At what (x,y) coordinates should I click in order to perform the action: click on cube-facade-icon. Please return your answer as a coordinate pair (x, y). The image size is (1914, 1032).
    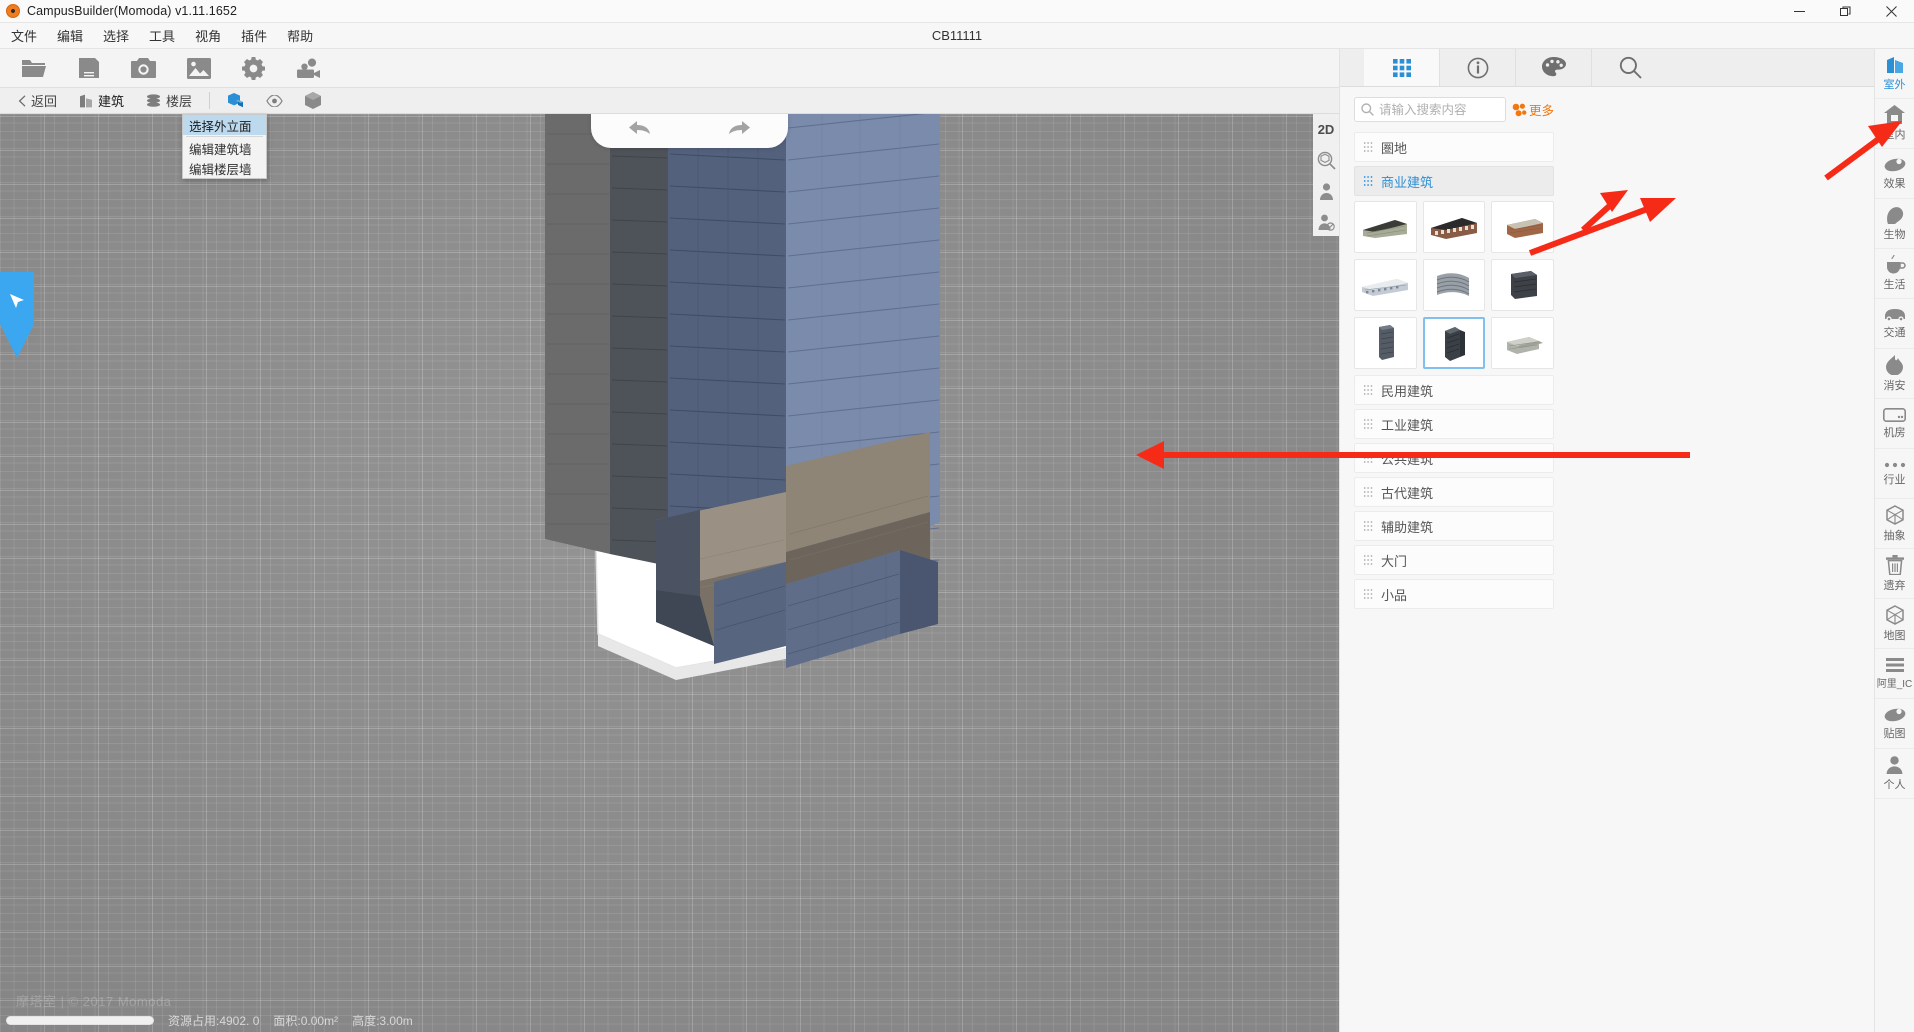
    Looking at the image, I should click on (235, 100).